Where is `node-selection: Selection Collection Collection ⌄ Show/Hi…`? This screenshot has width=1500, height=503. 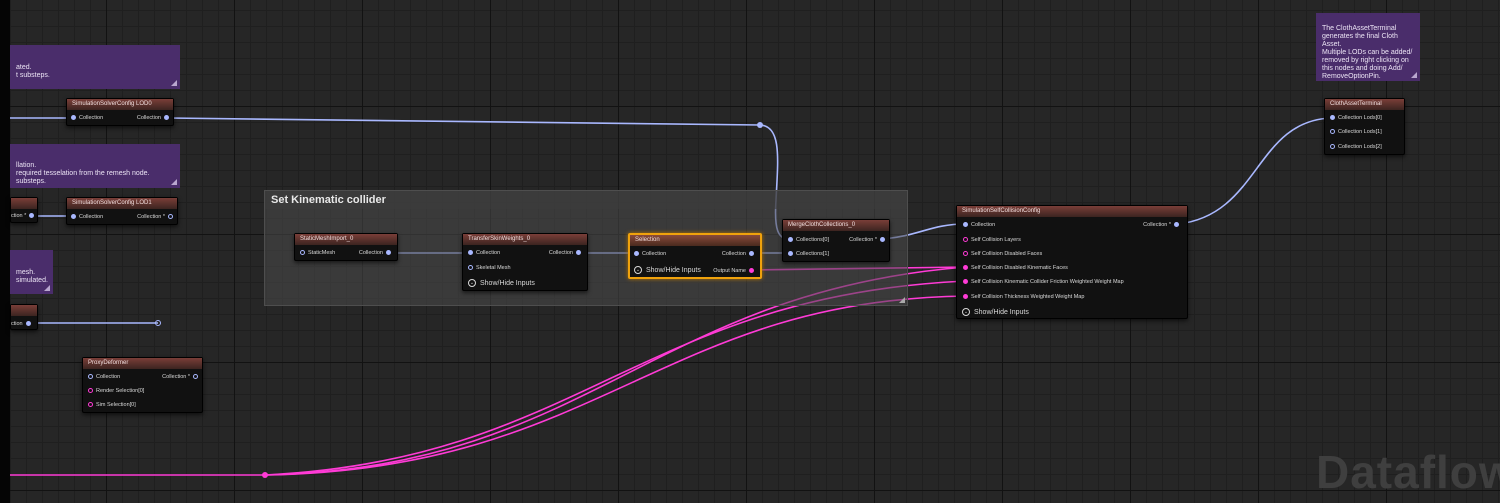
node-selection: Selection Collection Collection ⌄ Show/Hi… is located at coordinates (695, 256).